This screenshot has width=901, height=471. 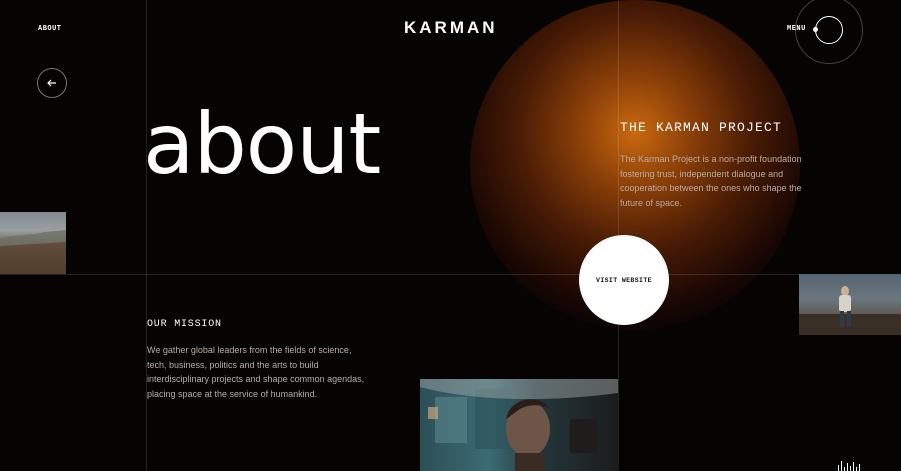 What do you see at coordinates (815, 29) in the screenshot?
I see `menu-dot-icon` at bounding box center [815, 29].